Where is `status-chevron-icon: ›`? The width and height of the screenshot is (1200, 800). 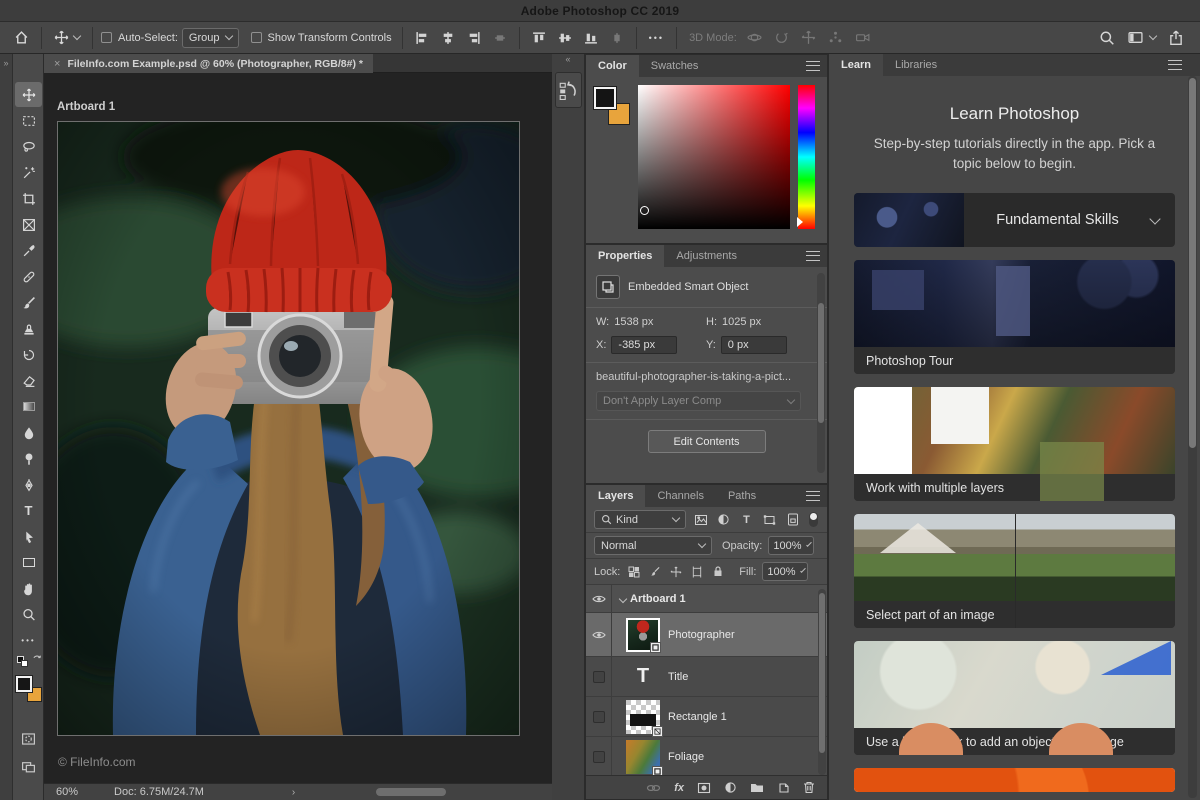 status-chevron-icon: › is located at coordinates (293, 792).